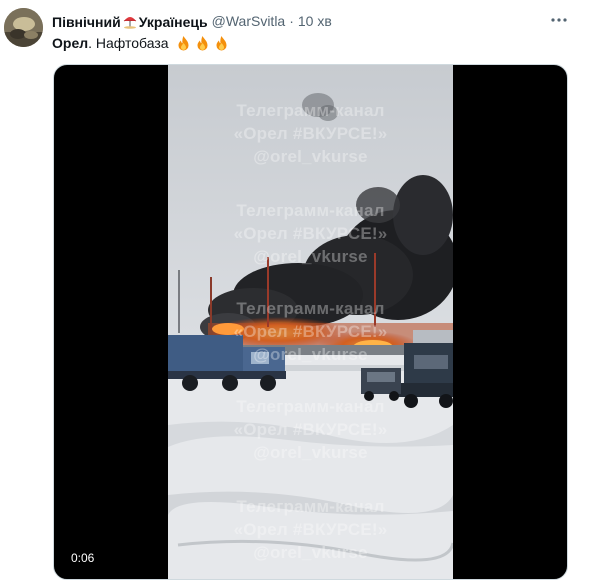 The height and width of the screenshot is (587, 595). I want to click on tweet-text: Орел. Нафтобаза, so click(141, 43).